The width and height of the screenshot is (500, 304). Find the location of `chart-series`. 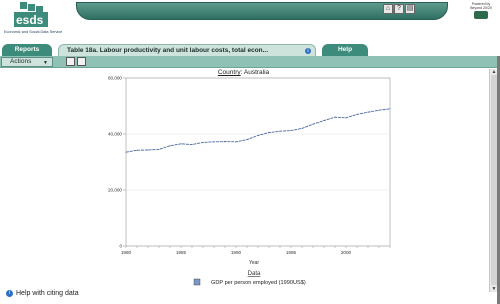

chart-series is located at coordinates (258, 130).